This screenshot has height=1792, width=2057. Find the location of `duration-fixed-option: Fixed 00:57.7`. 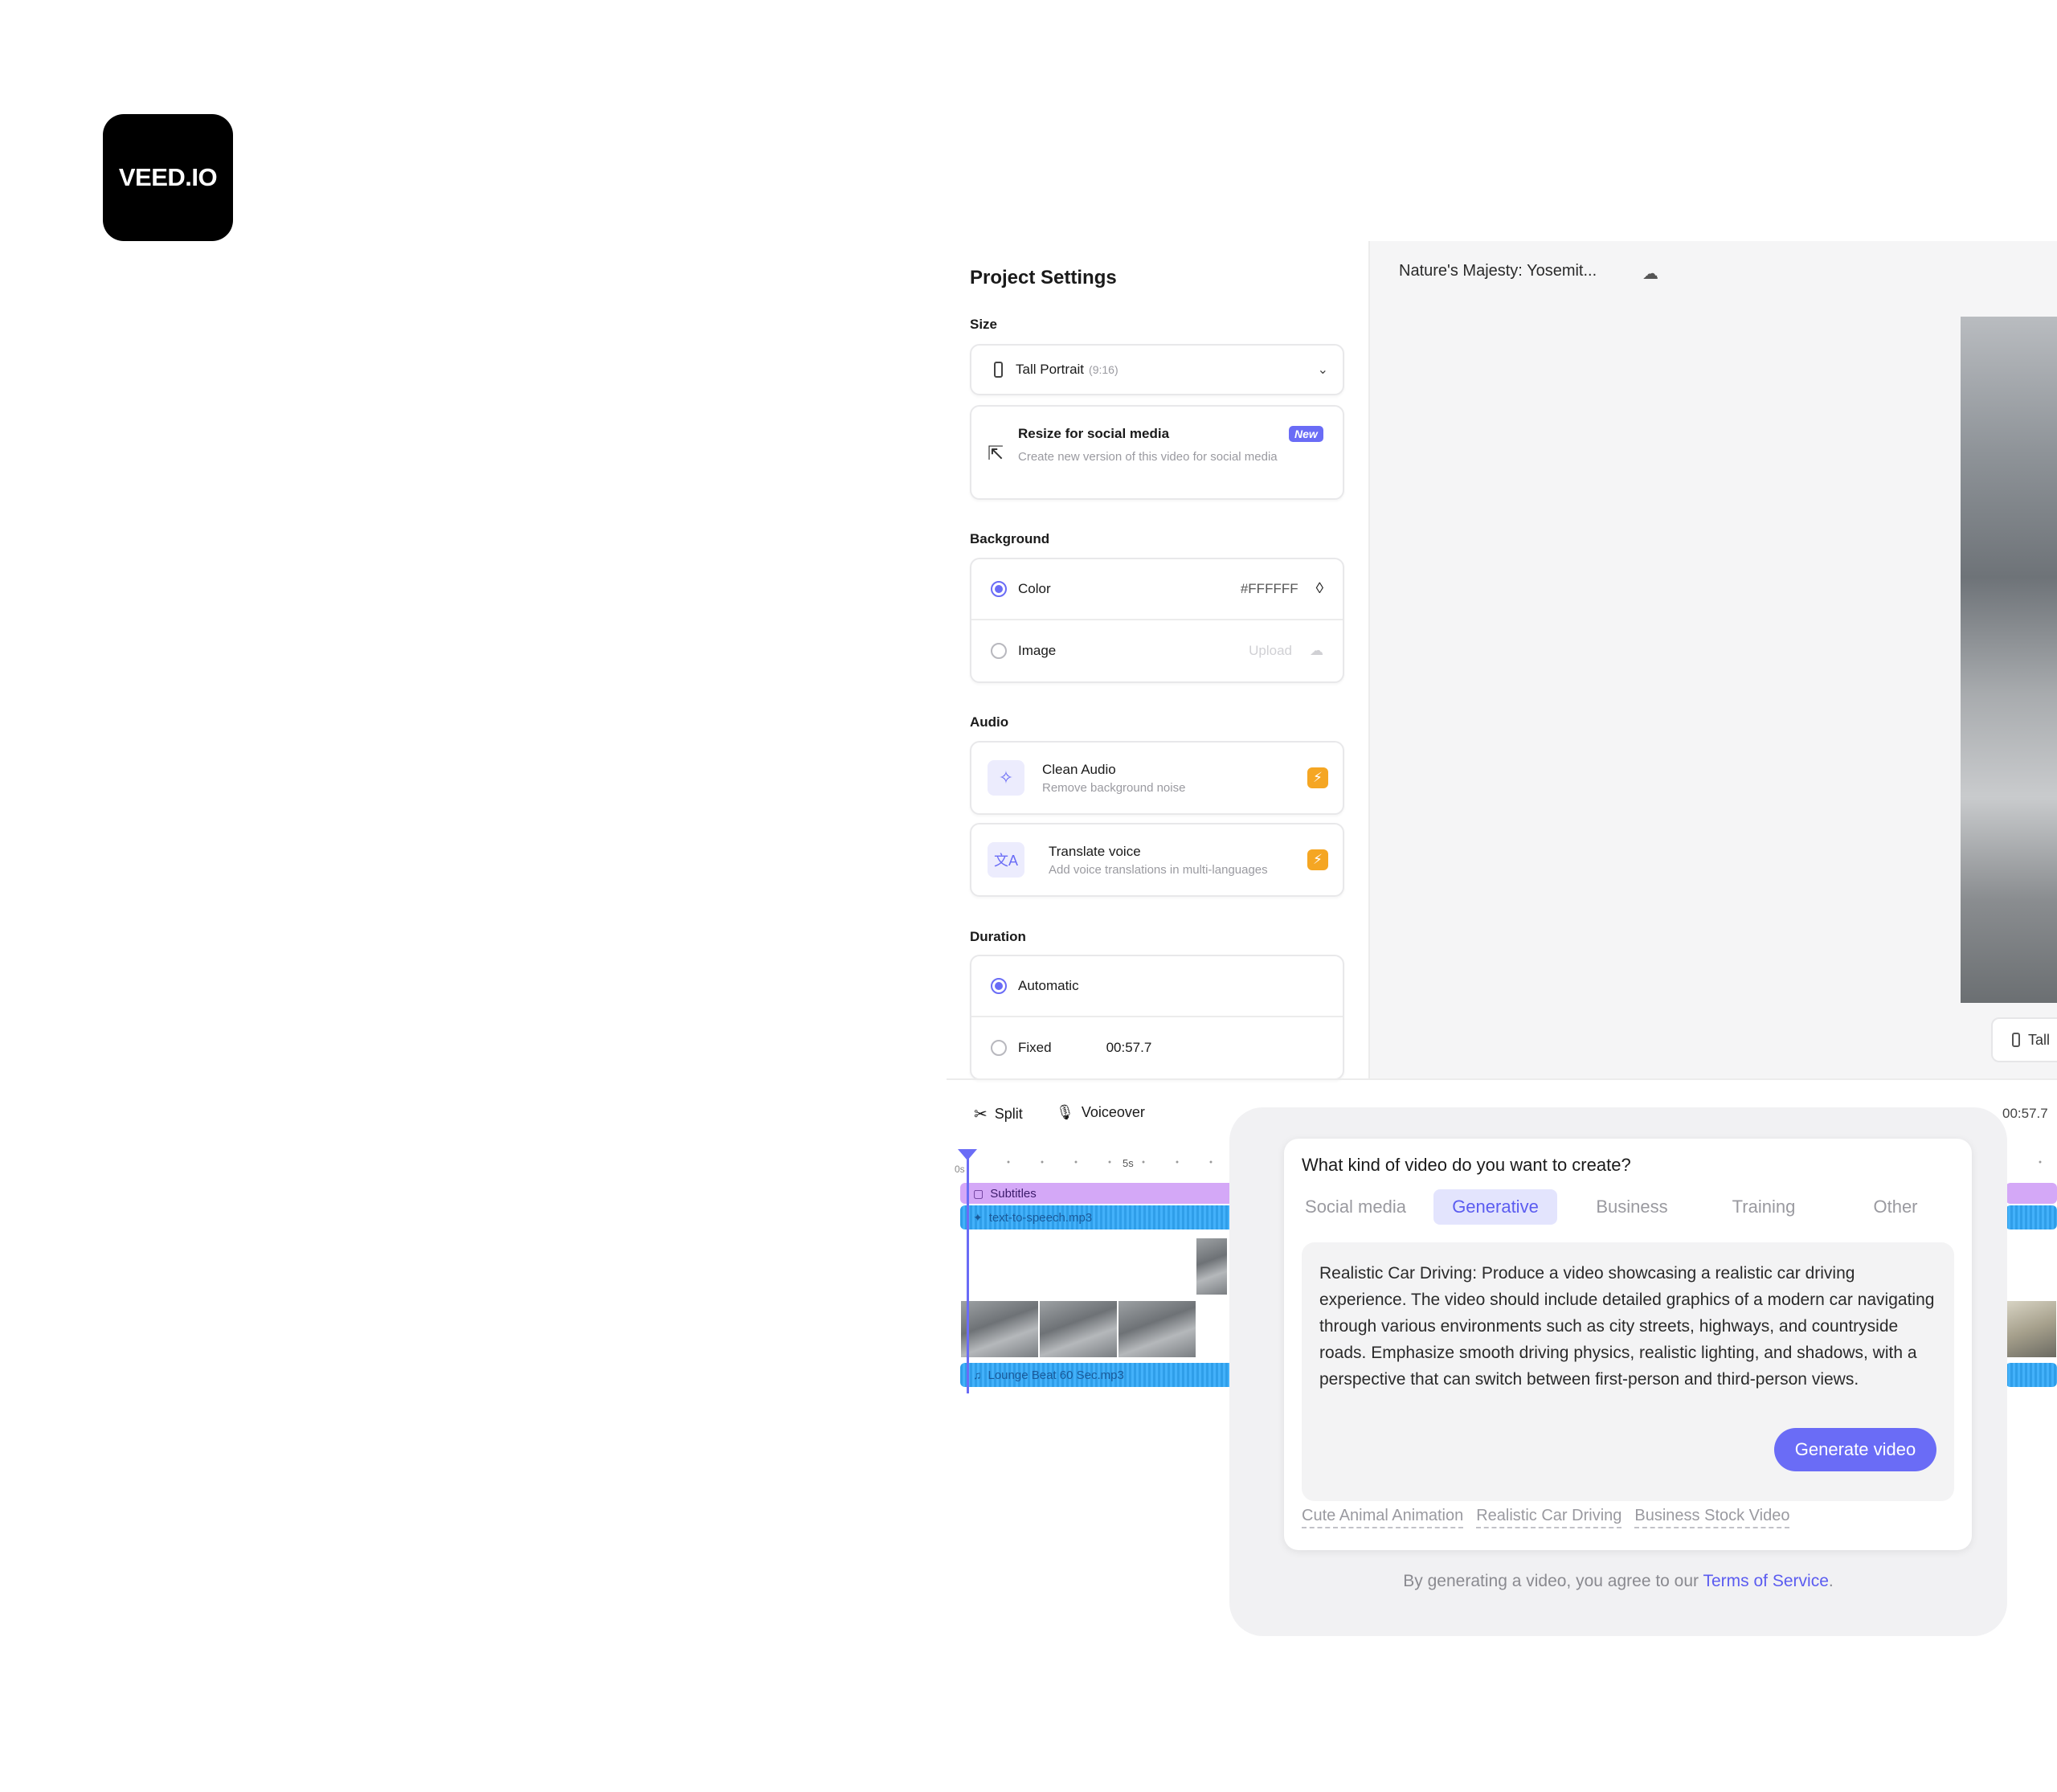

duration-fixed-option: Fixed 00:57.7 is located at coordinates (1157, 1047).